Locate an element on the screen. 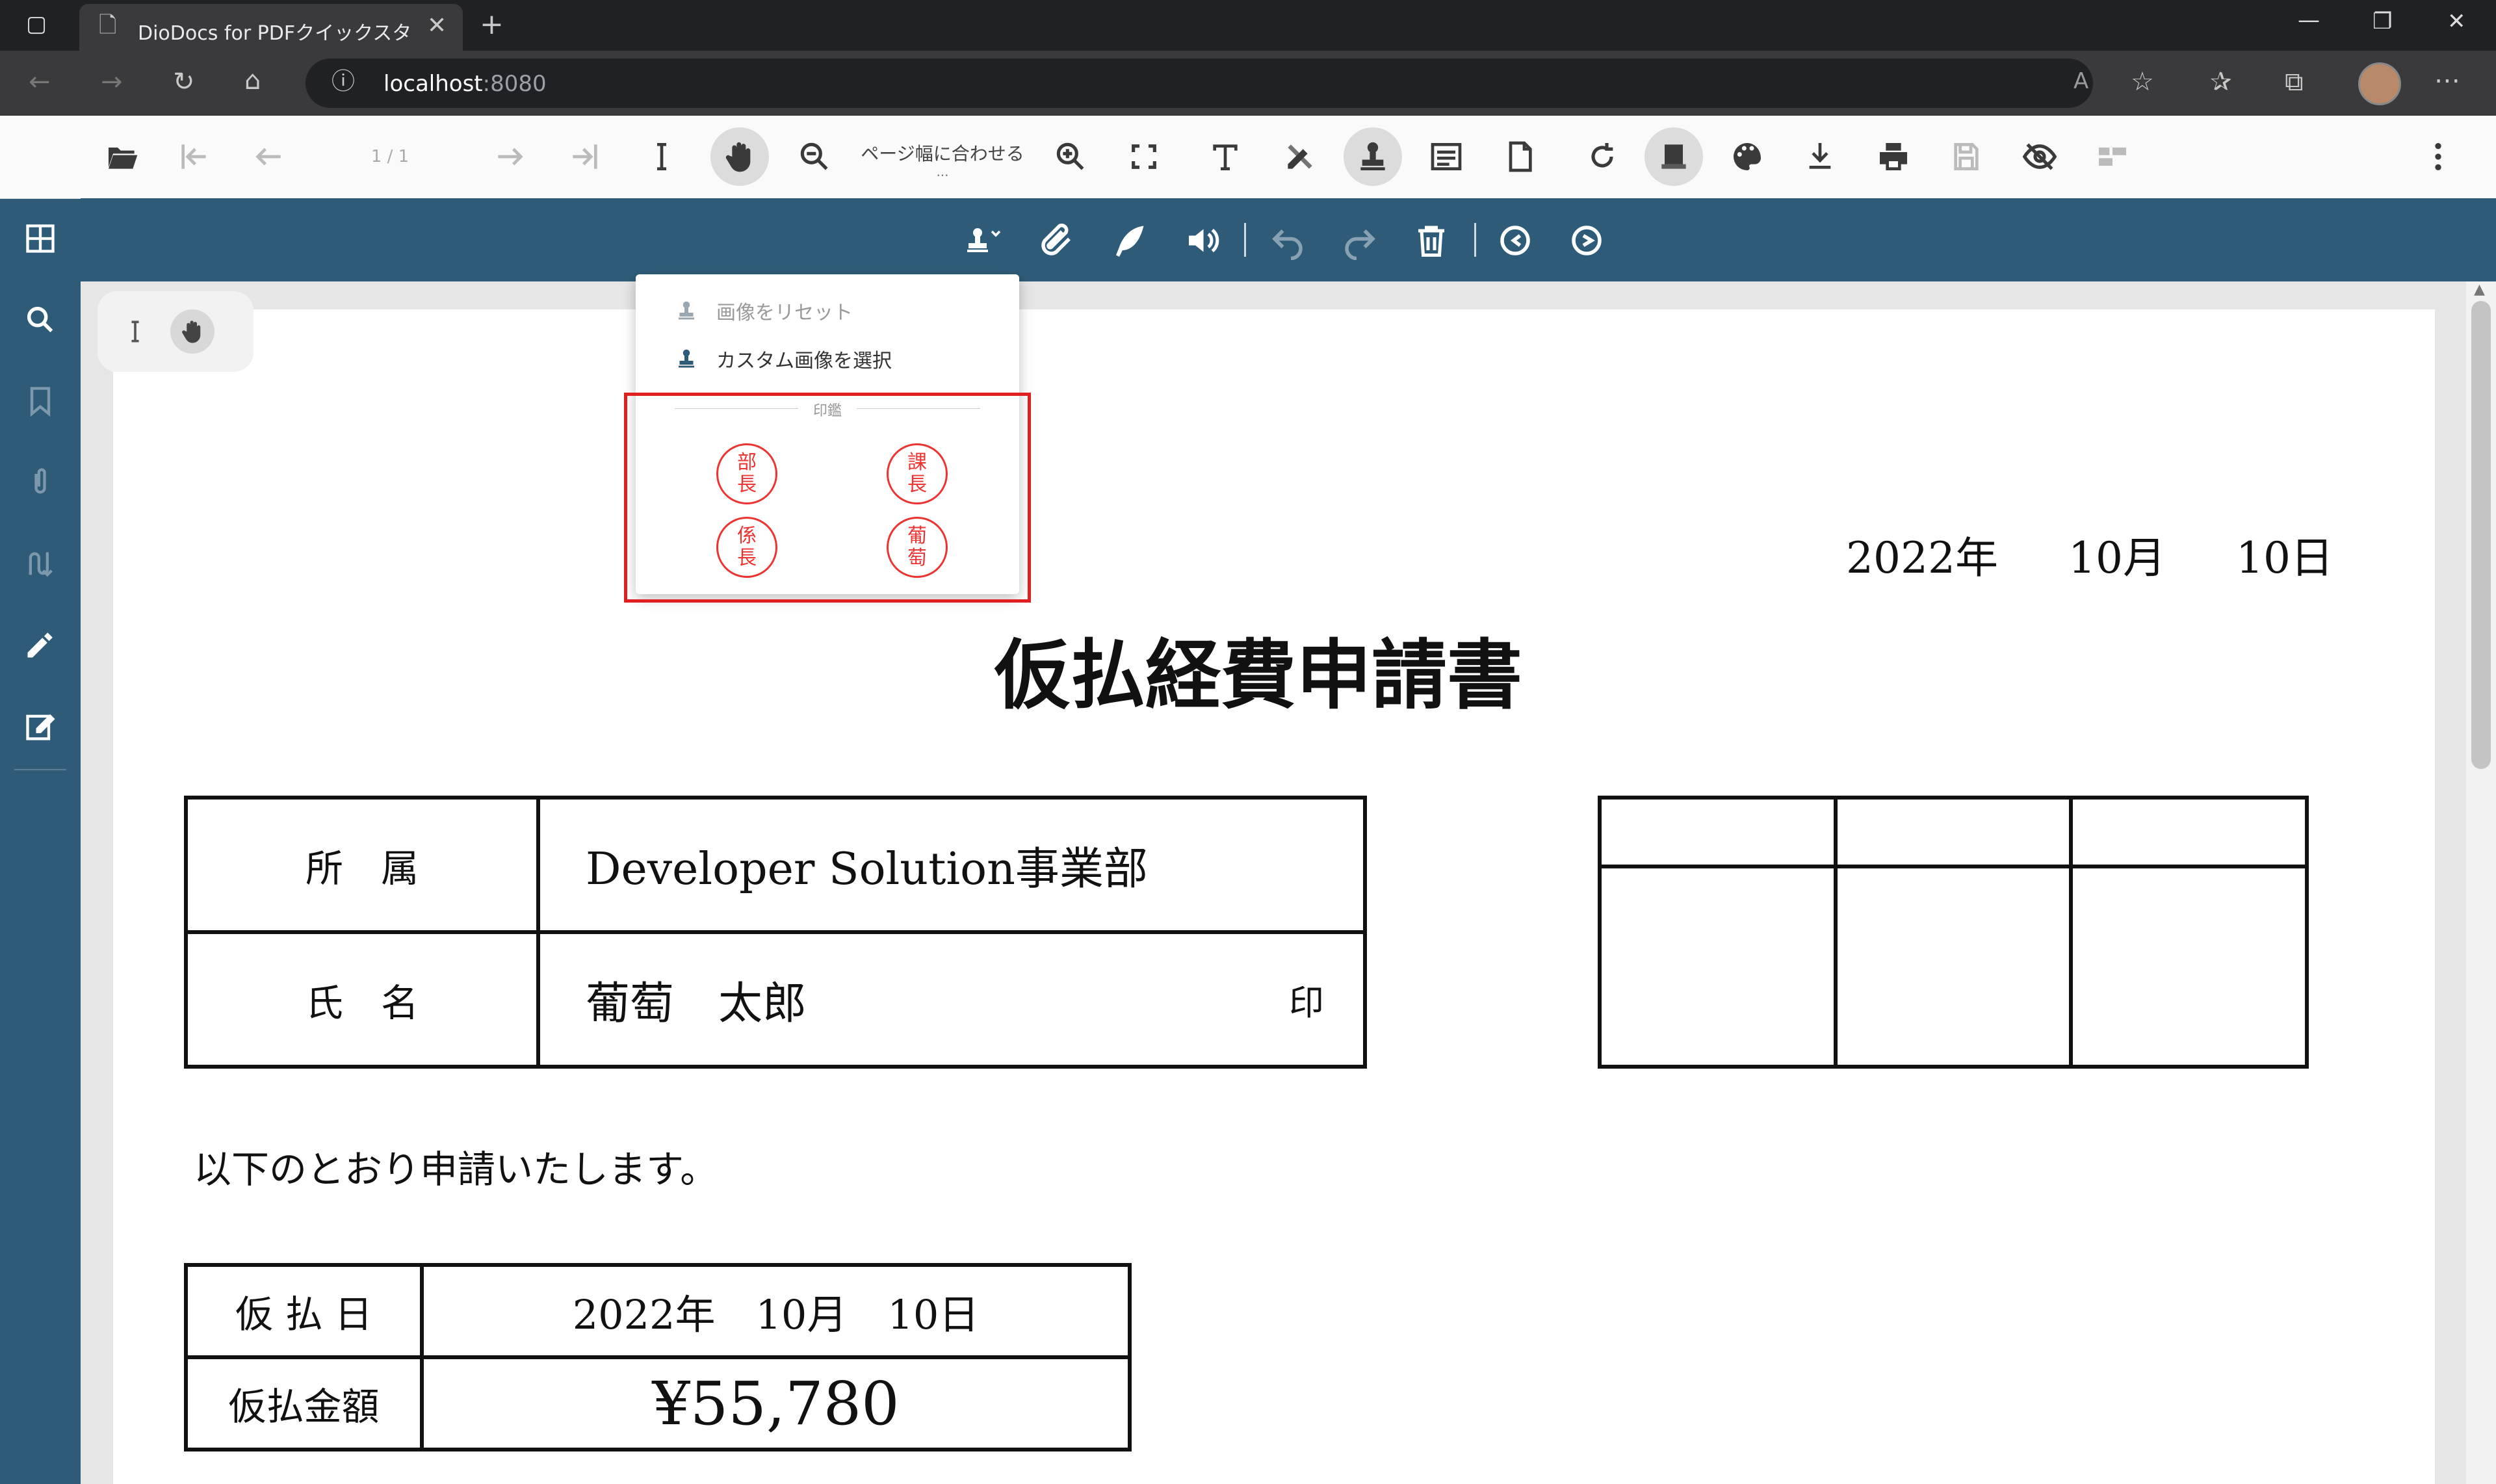 This screenshot has height=1484, width=2496. reload-icon: ↻ is located at coordinates (184, 82).